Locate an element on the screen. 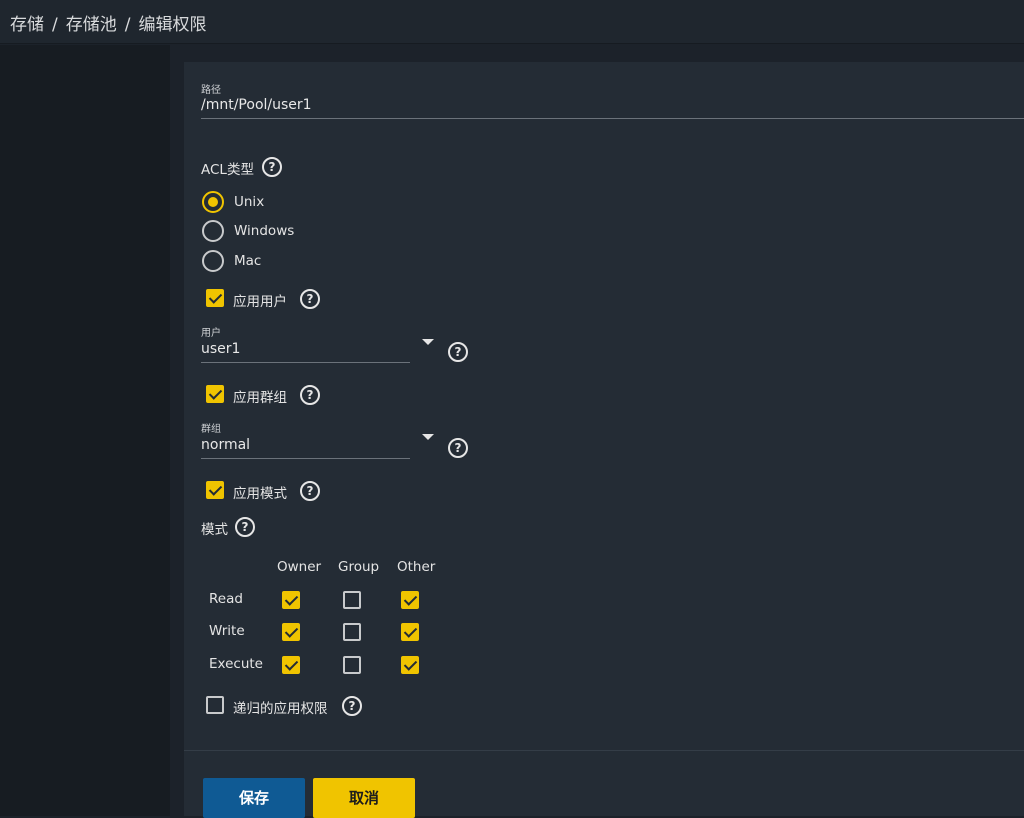 Image resolution: width=1024 pixels, height=818 pixels. mode-help-icon: ? is located at coordinates (245, 527).